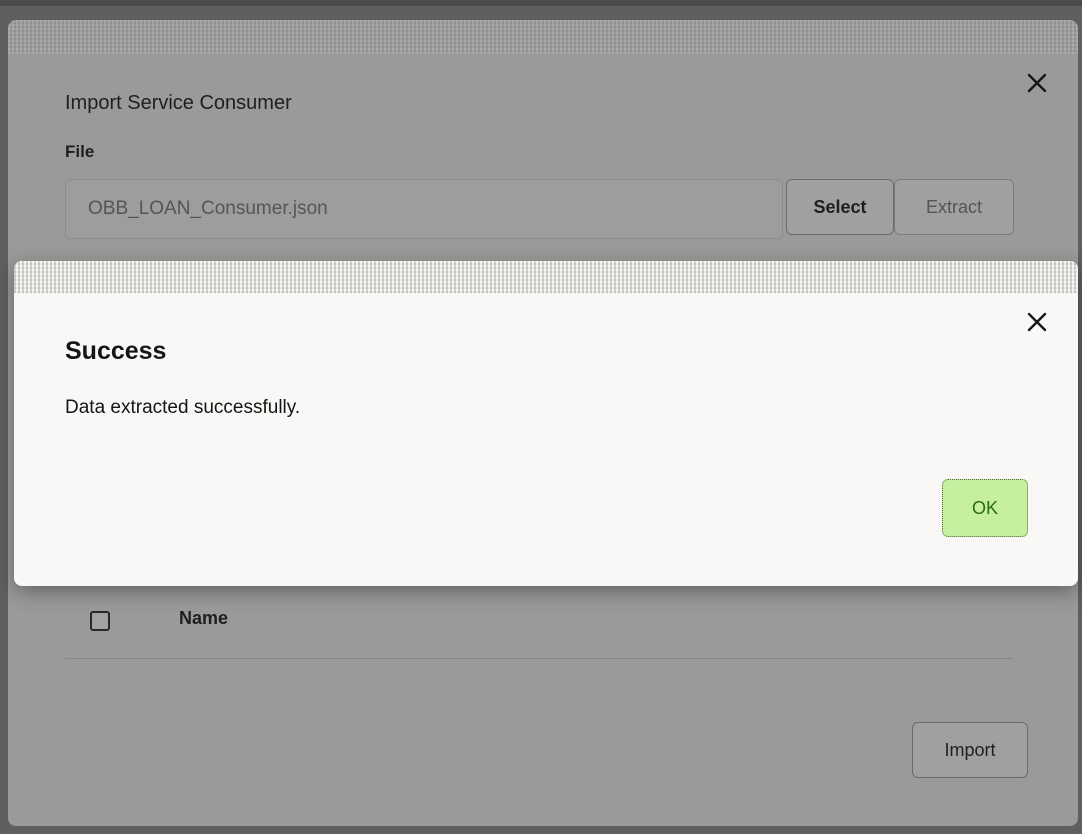 The image size is (1082, 834). Describe the element at coordinates (204, 618) in the screenshot. I see `column-header-name: Name` at that location.